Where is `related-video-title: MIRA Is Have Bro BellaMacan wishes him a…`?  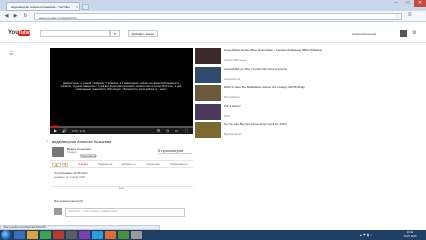 related-video-title: MIRA Is Have Bro BellaMacan wishes him a… is located at coordinates (274, 87).